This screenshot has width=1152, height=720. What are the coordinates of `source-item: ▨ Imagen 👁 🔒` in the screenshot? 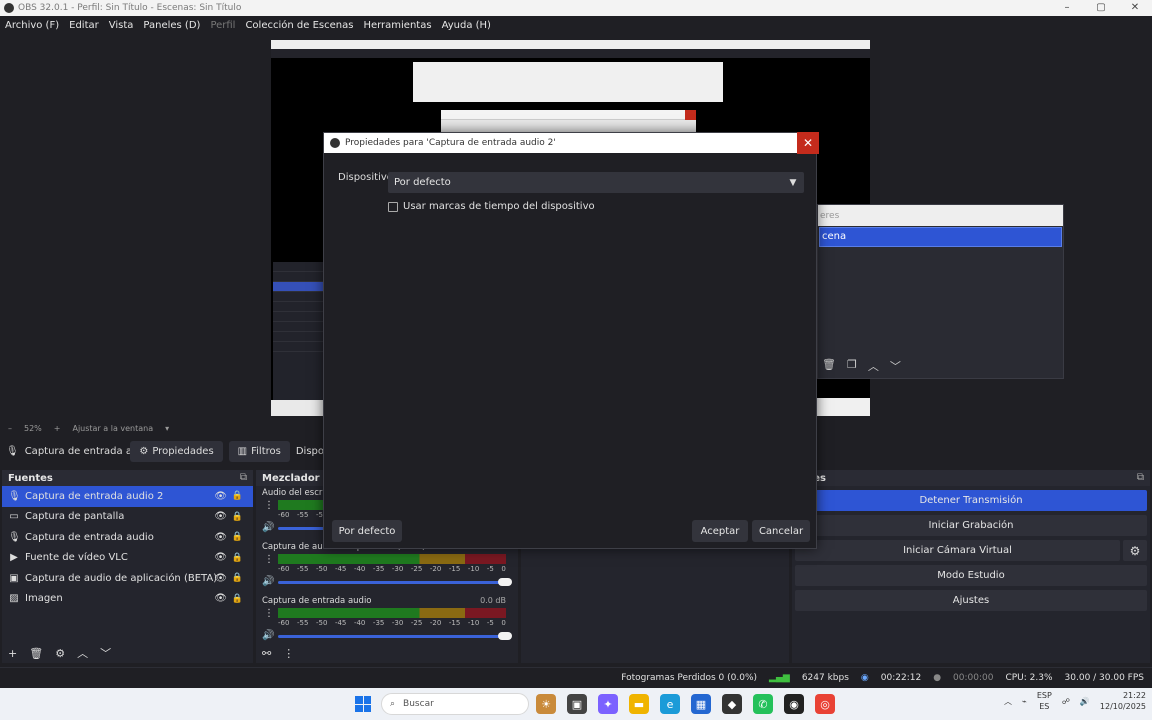 It's located at (127, 599).